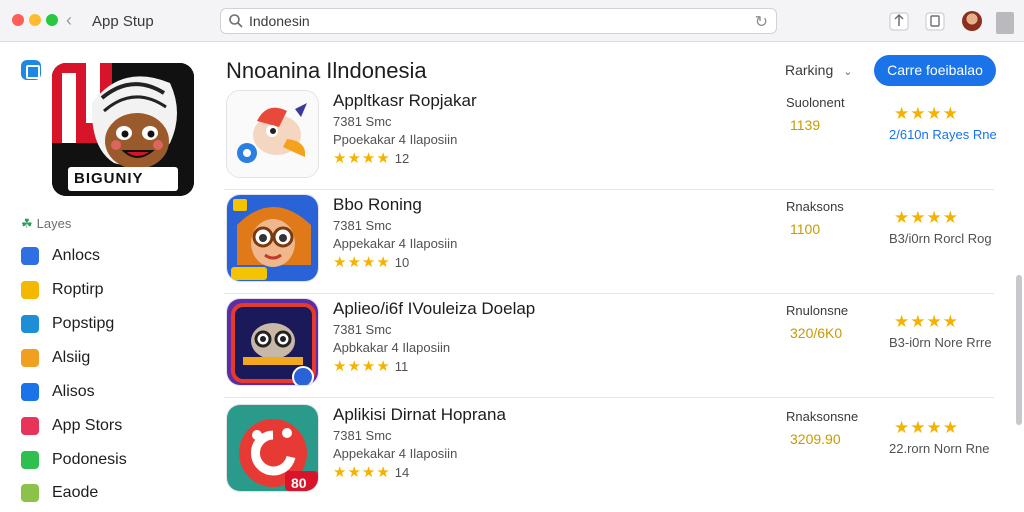  I want to click on search-icon, so click(236, 21).